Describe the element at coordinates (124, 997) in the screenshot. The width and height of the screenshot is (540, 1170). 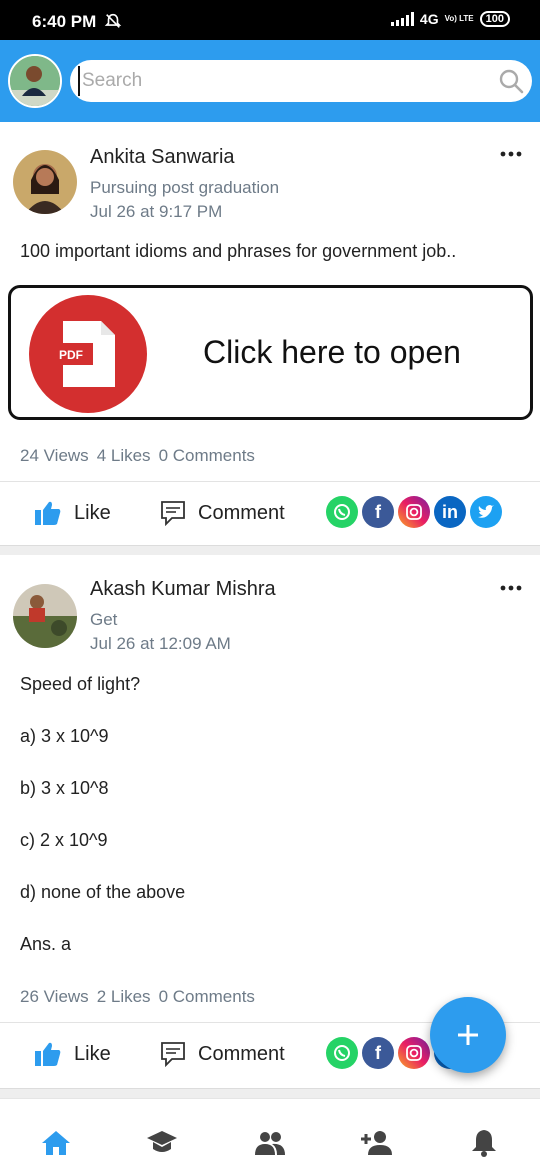
I see `likes-count: 2 Likes` at that location.